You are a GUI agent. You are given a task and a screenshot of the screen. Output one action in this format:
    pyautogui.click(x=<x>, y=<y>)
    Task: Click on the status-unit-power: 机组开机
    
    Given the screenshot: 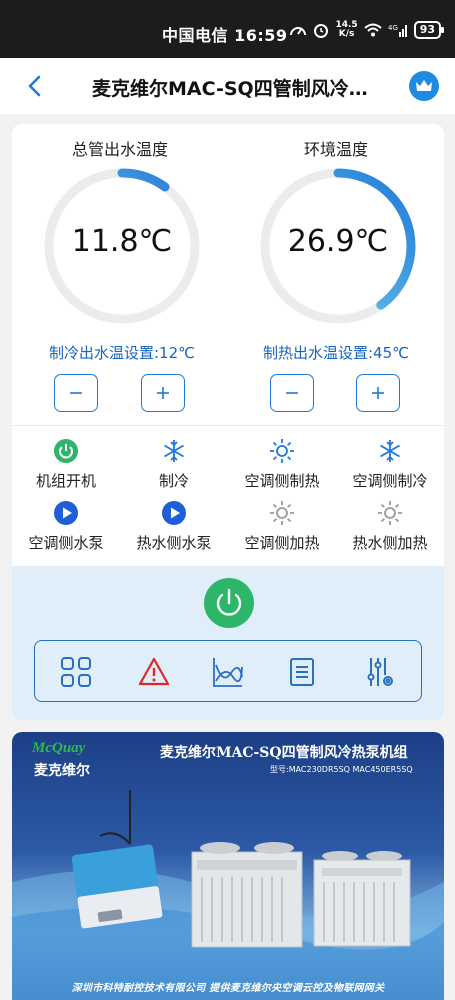 What is the action you would take?
    pyautogui.click(x=66, y=464)
    